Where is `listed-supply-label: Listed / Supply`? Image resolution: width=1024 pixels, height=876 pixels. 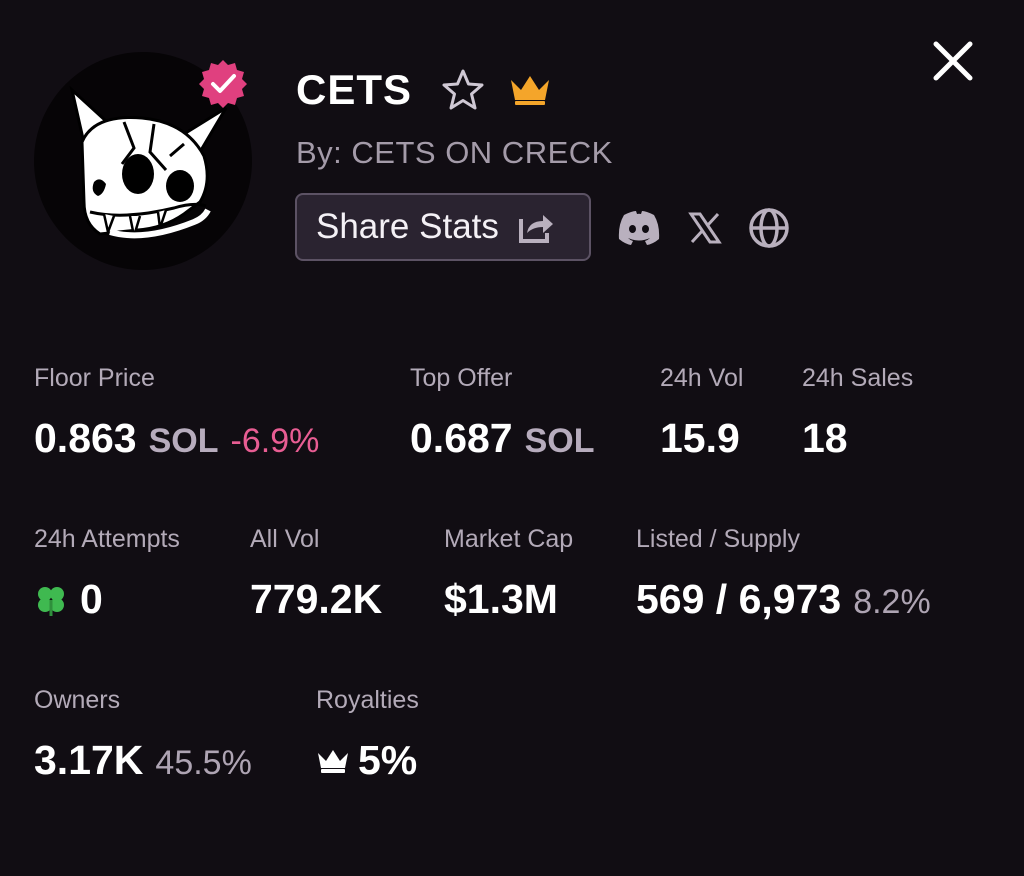 listed-supply-label: Listed / Supply is located at coordinates (718, 539).